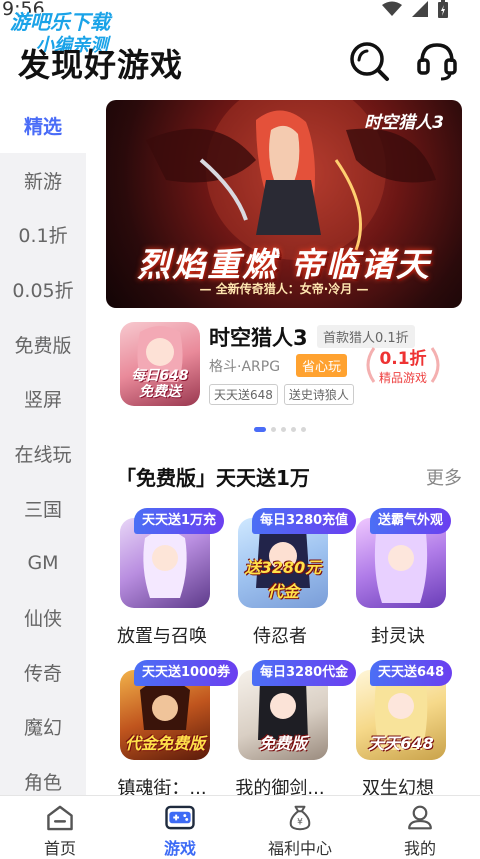 Image resolution: width=480 pixels, height=859 pixels. Describe the element at coordinates (43, 289) in the screenshot. I see `sidebar-item: 0.05折` at that location.